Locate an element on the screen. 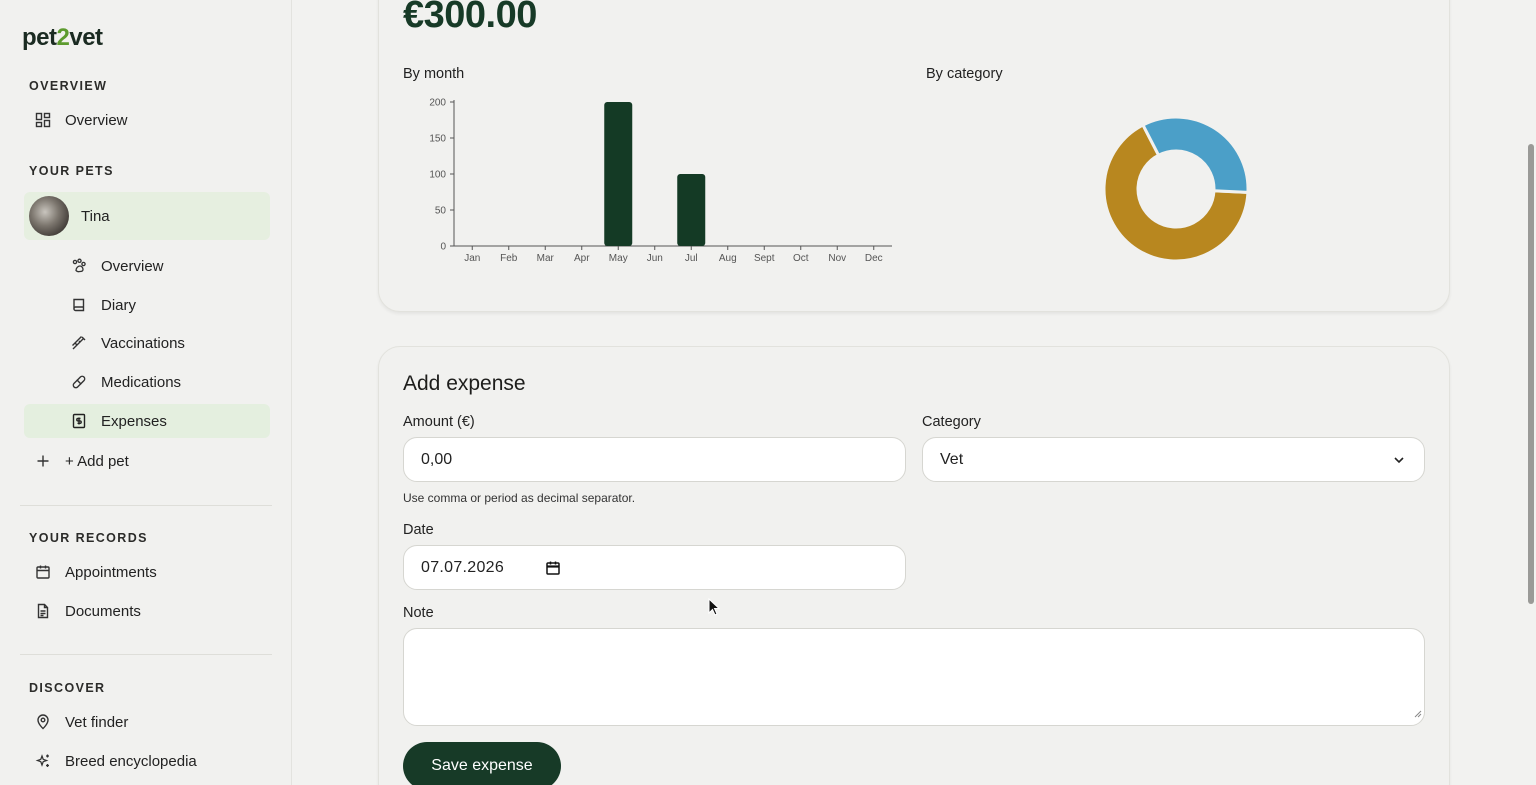 This screenshot has height=785, width=1536. y-tick-label: 0 is located at coordinates (443, 247).